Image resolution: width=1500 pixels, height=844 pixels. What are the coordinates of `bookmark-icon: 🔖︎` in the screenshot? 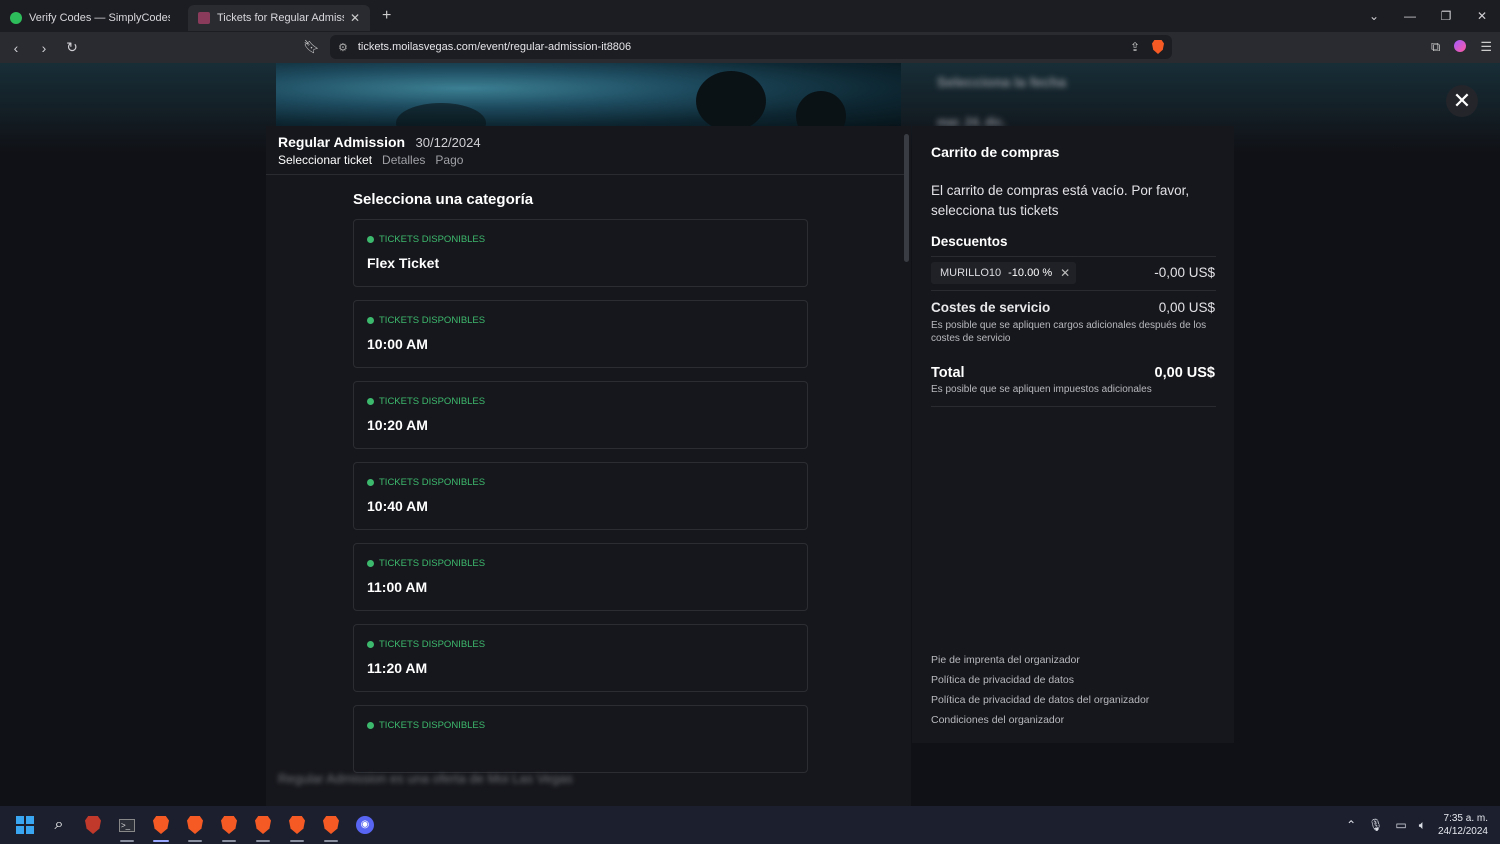 It's located at (311, 47).